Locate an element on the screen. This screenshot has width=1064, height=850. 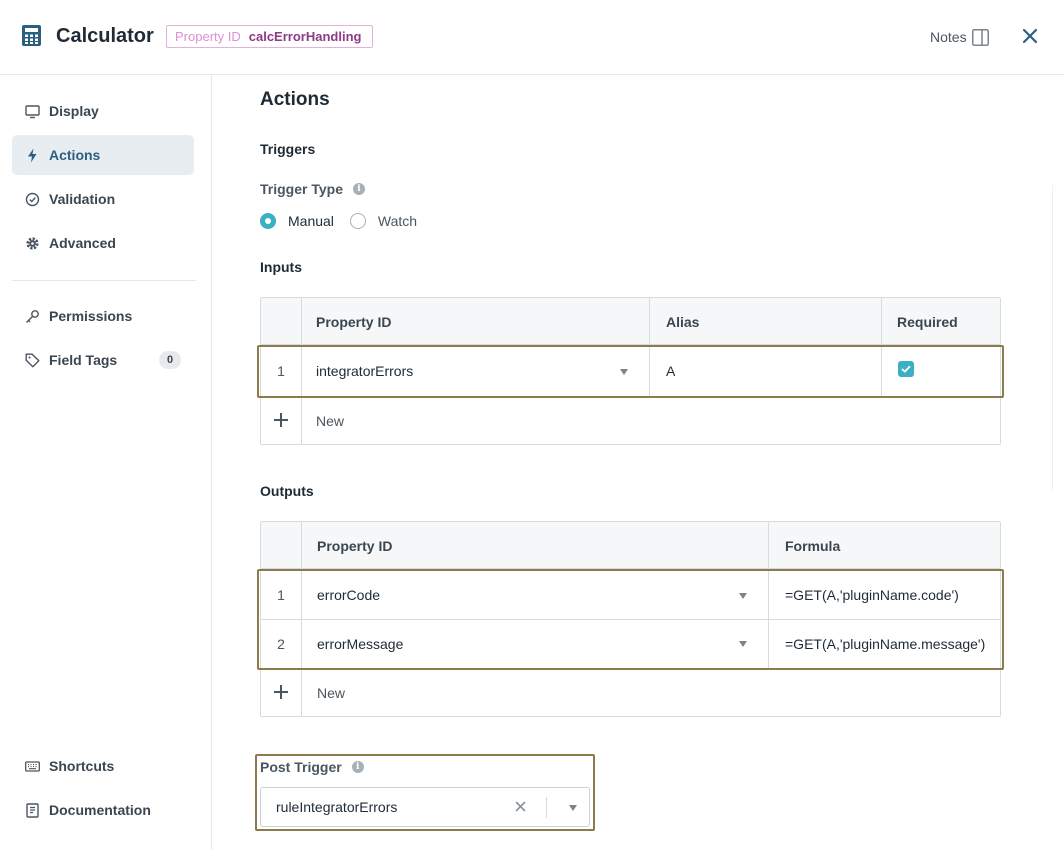
trigger-type-label: Trigger Type i is located at coordinates (312, 189).